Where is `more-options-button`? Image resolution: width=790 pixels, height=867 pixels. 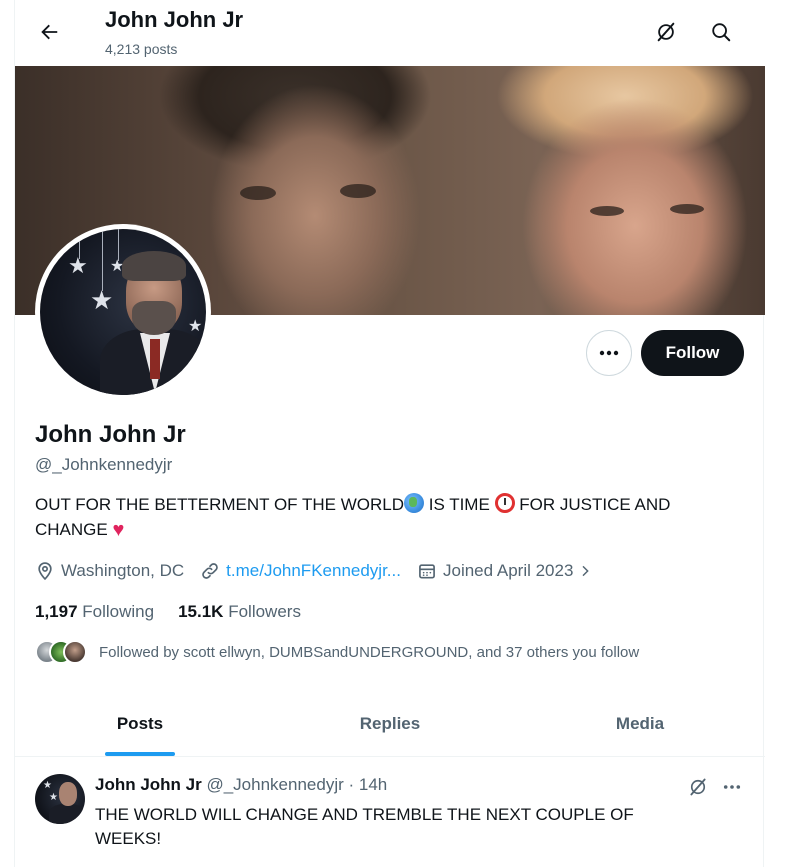
more-options-button is located at coordinates (609, 353).